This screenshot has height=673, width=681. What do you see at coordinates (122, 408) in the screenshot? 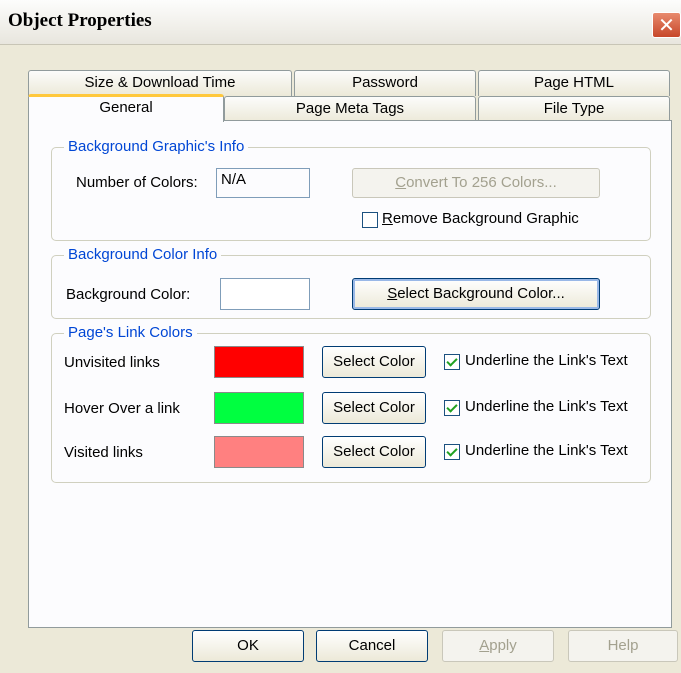
I see `link-row-label: Hover Over a link` at bounding box center [122, 408].